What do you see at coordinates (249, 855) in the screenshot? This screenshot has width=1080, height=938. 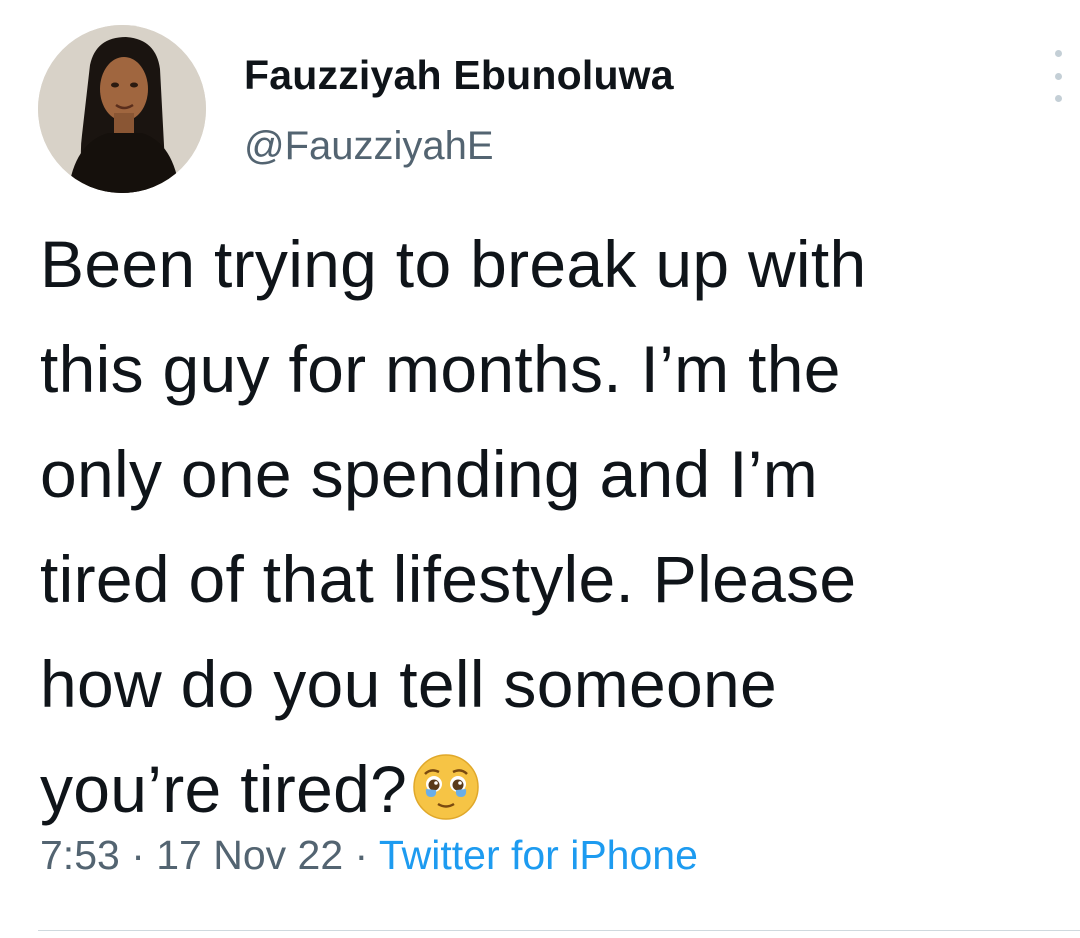 I see `tweet-date: 17 Nov 22` at bounding box center [249, 855].